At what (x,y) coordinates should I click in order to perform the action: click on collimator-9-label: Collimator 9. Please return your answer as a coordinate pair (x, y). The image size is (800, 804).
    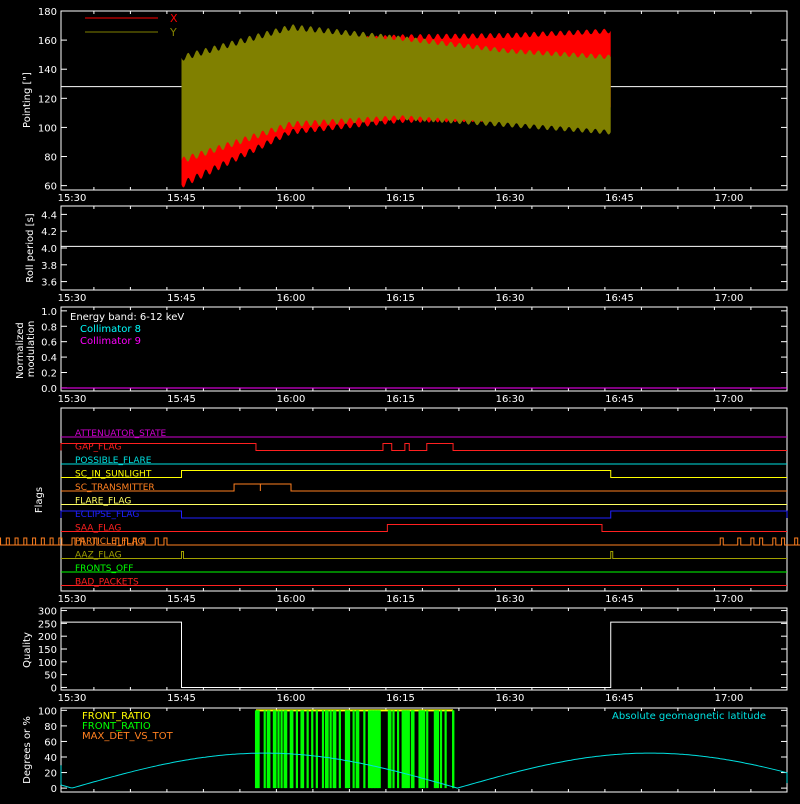
    Looking at the image, I should click on (110, 341).